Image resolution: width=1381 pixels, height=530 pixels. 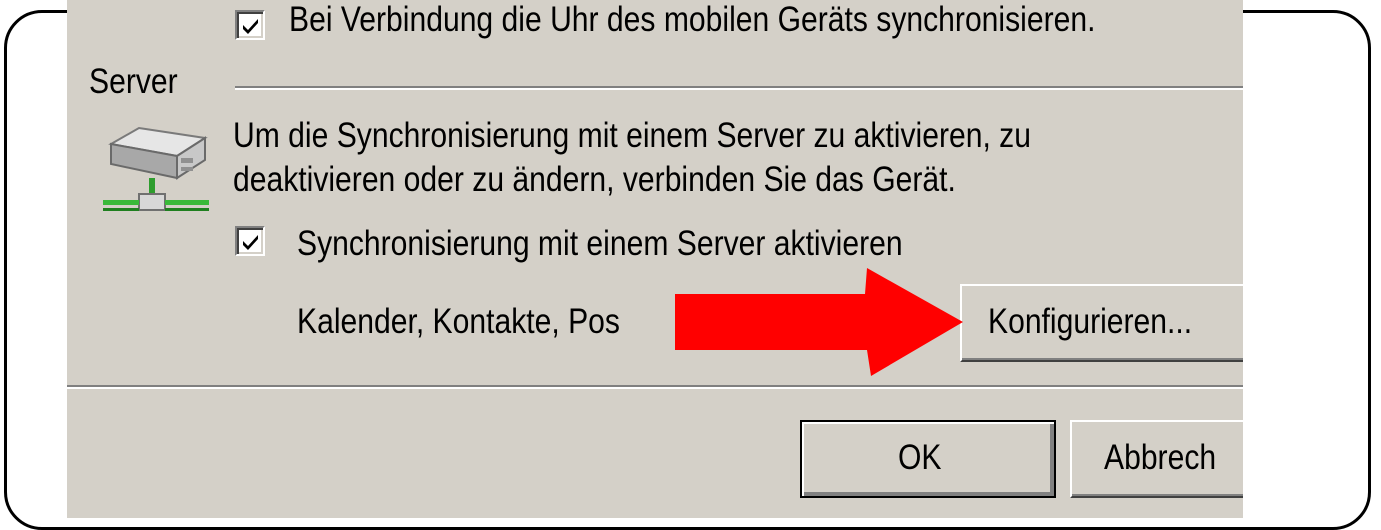 I want to click on sync-clock-checkbox, so click(x=250, y=25).